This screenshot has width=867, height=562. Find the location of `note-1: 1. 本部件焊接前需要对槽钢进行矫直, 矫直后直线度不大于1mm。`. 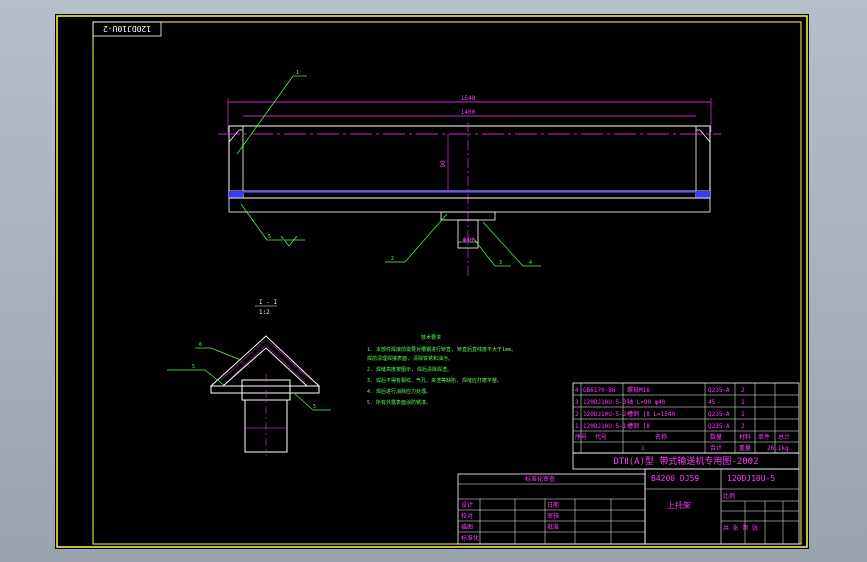

note-1: 1. 本部件焊接前需要对槽钢进行矫直, 矫直后直线度不大于1mm。 is located at coordinates (441, 349).